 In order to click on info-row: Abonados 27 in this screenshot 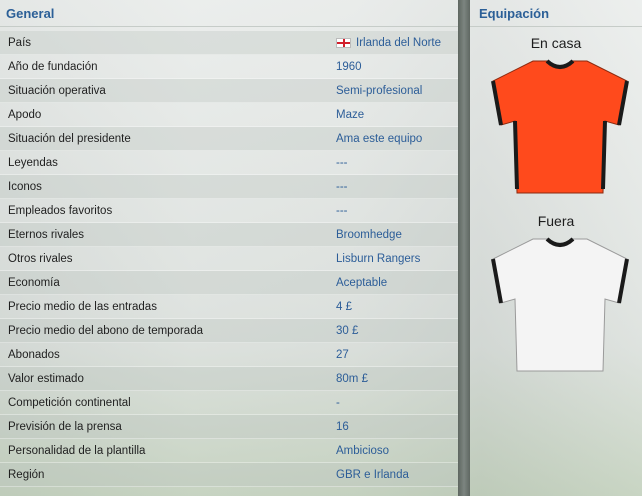, I will do `click(229, 355)`.